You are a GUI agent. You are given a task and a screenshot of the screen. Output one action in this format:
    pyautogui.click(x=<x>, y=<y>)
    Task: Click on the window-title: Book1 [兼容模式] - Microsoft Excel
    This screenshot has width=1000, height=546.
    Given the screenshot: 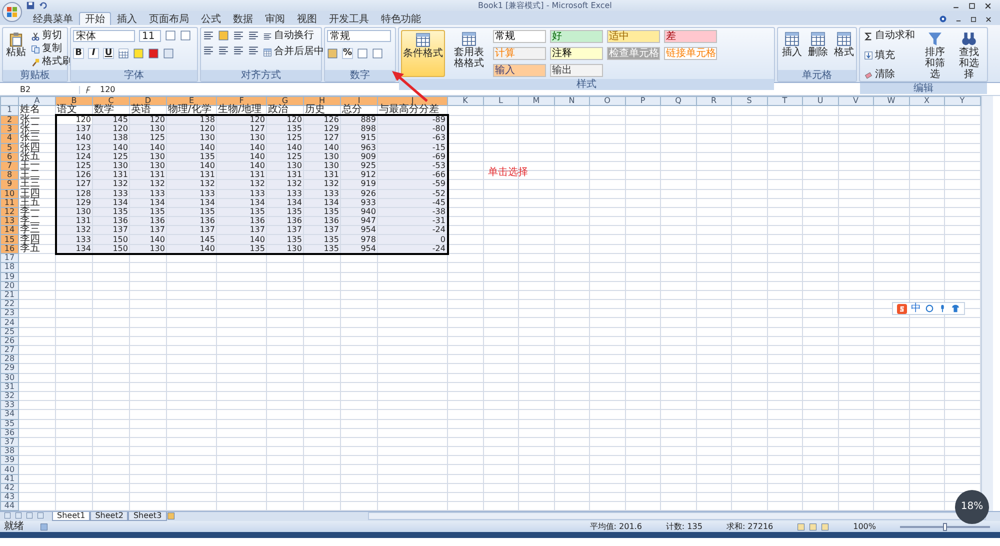 What is the action you would take?
    pyautogui.click(x=545, y=6)
    